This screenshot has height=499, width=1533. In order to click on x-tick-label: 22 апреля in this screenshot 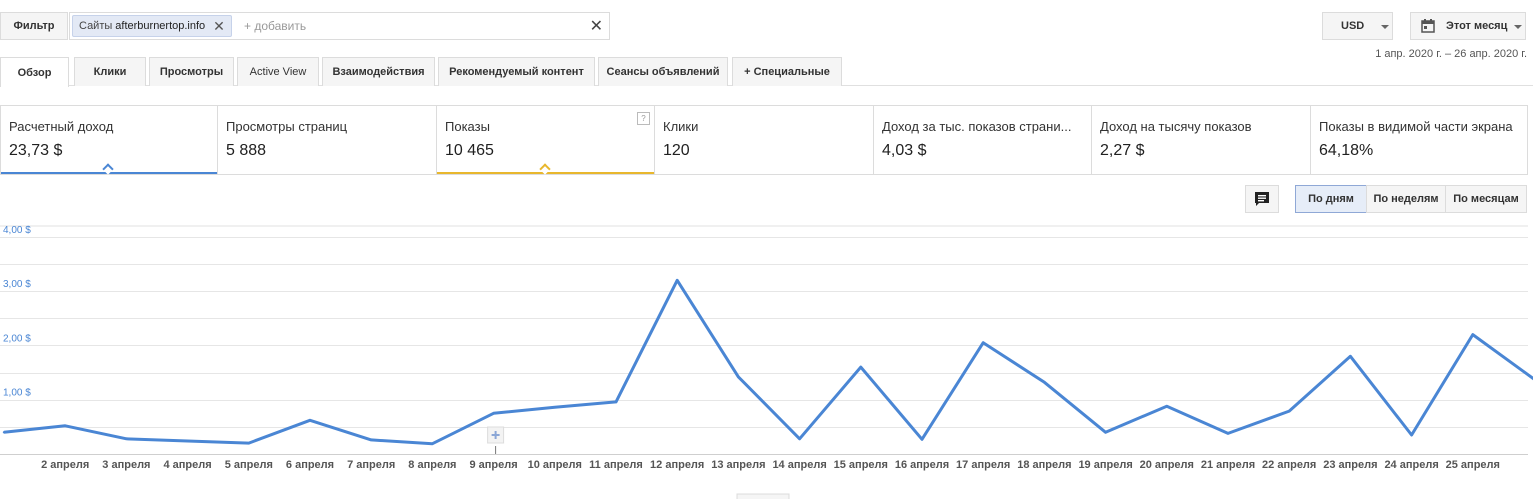, I will do `click(1289, 465)`.